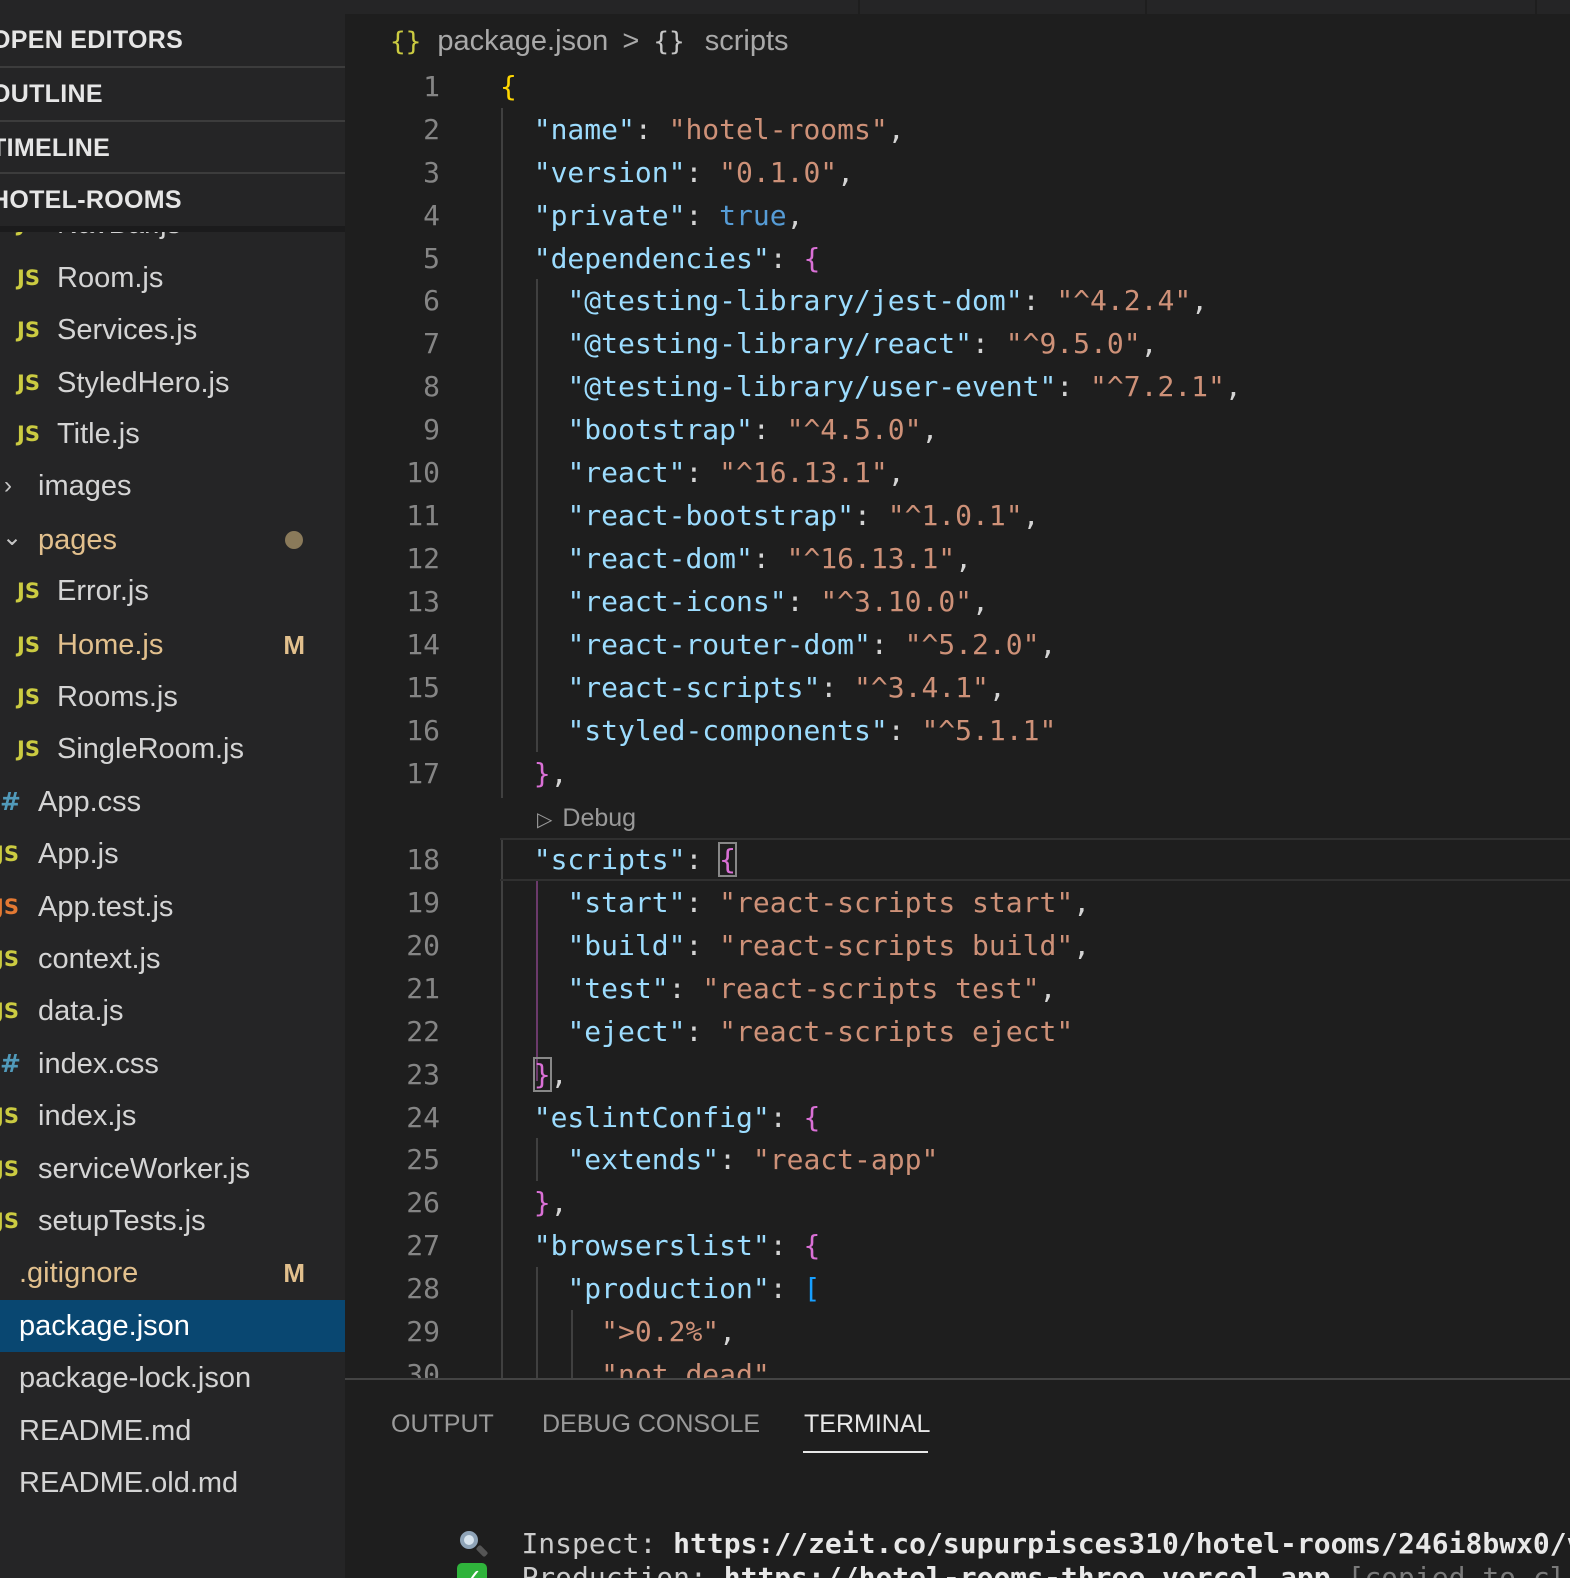 This screenshot has height=1578, width=1570. Describe the element at coordinates (172, 94) in the screenshot. I see `section-outline: OUTLINE` at that location.